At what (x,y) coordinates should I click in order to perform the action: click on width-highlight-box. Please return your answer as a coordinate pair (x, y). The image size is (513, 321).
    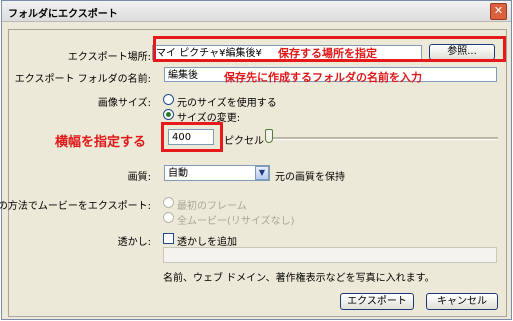
    Looking at the image, I should click on (192, 137).